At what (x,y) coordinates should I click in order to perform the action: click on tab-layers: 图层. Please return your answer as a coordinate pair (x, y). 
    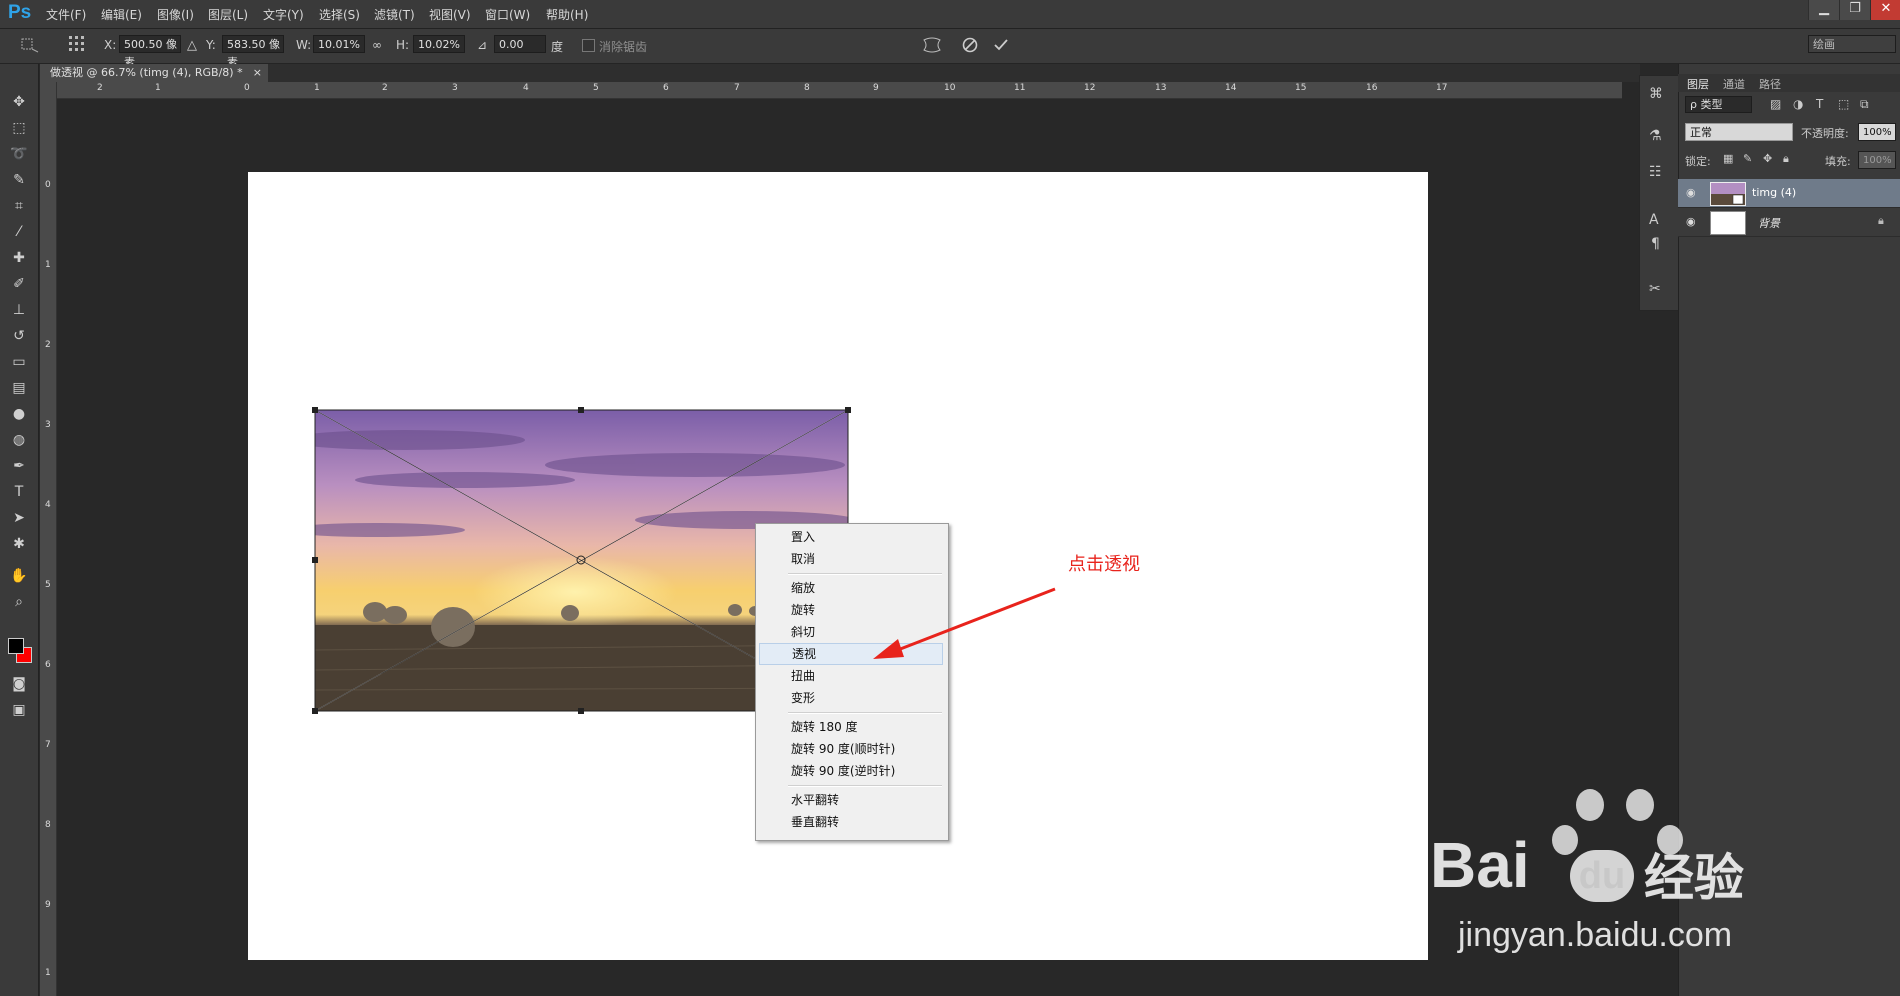
    Looking at the image, I should click on (1698, 84).